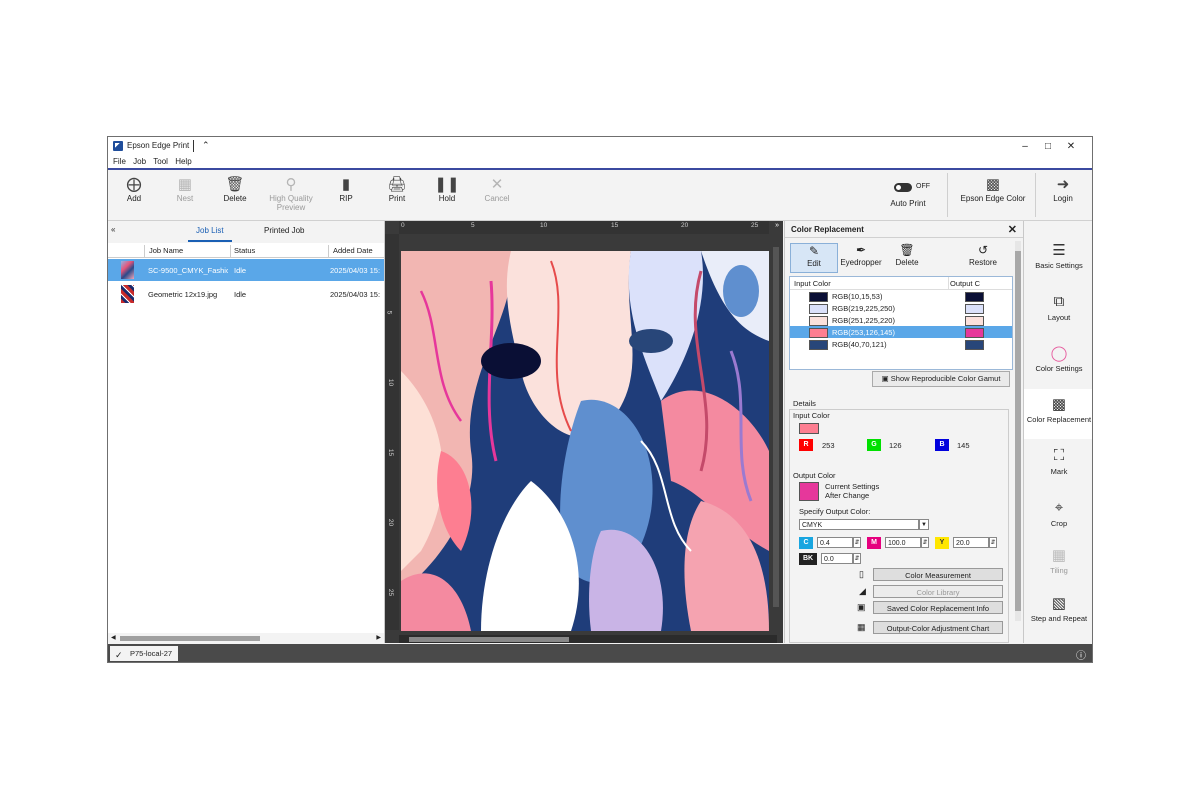 This screenshot has height=800, width=1200. What do you see at coordinates (1058, 513) in the screenshot?
I see `sidebar-item-crop: ⌖ Crop` at bounding box center [1058, 513].